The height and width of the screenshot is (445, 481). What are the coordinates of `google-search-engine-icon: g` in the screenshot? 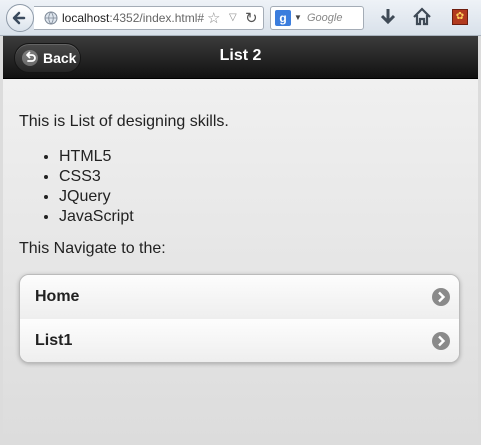 It's located at (283, 18).